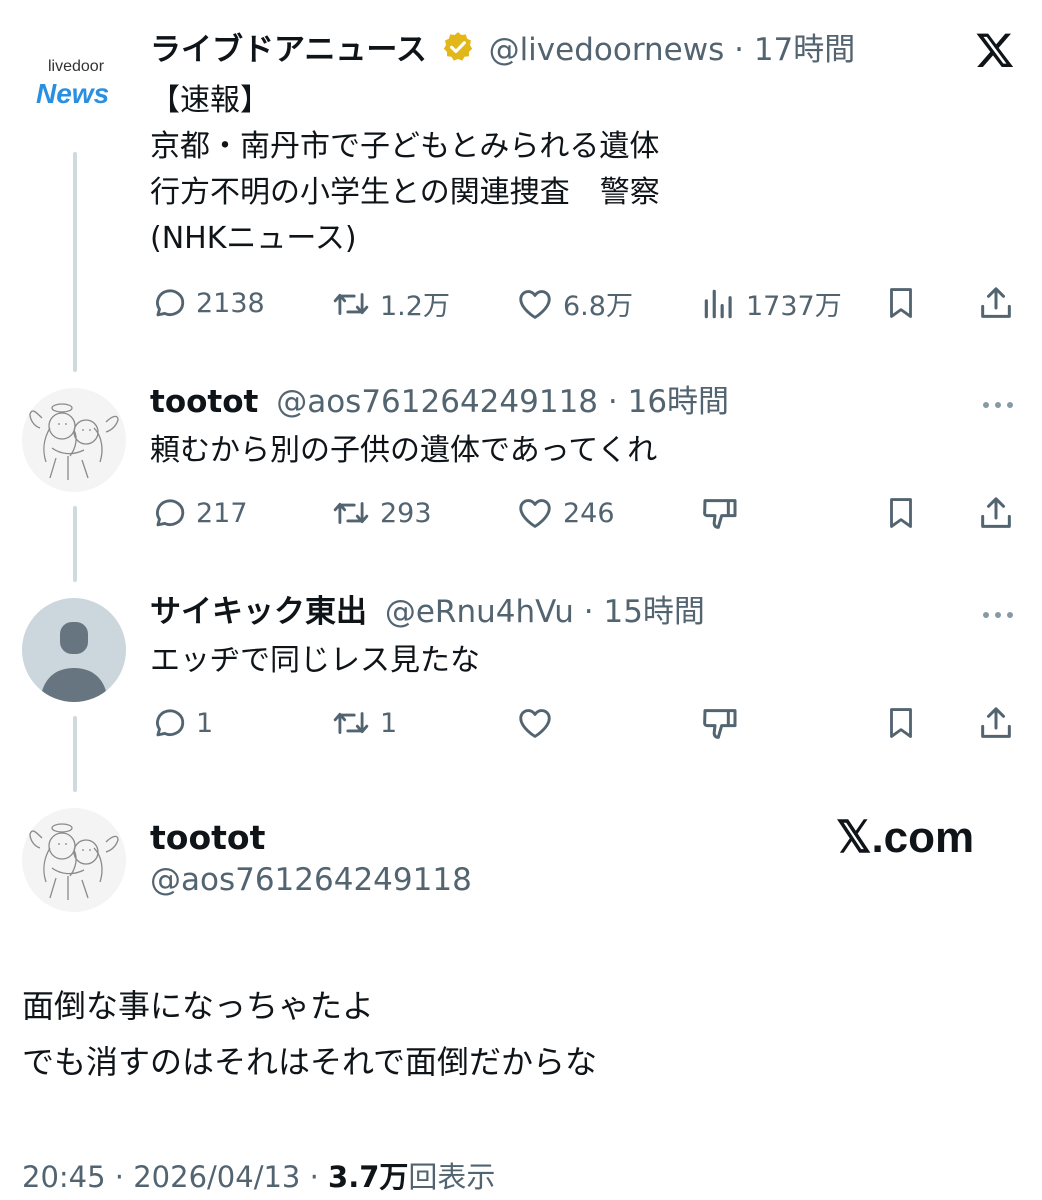 The height and width of the screenshot is (1200, 1042). What do you see at coordinates (74, 662) in the screenshot?
I see `default-user-icon` at bounding box center [74, 662].